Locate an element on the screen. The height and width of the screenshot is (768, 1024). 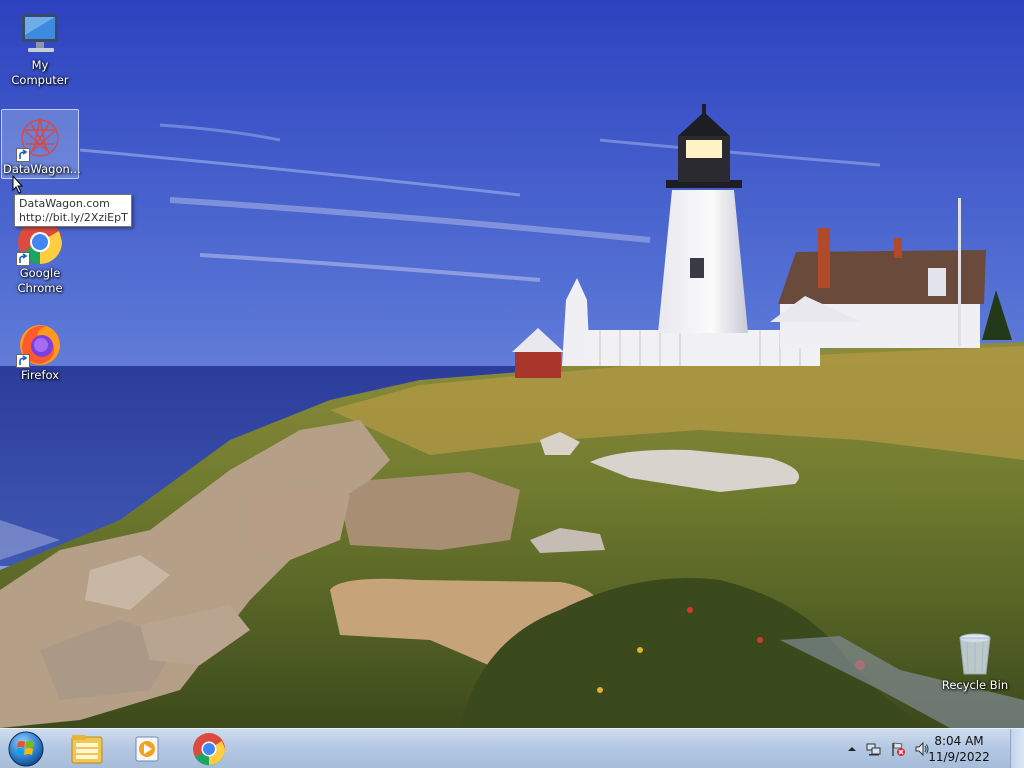
clock-time: 8:04 AM is located at coordinates (959, 741).